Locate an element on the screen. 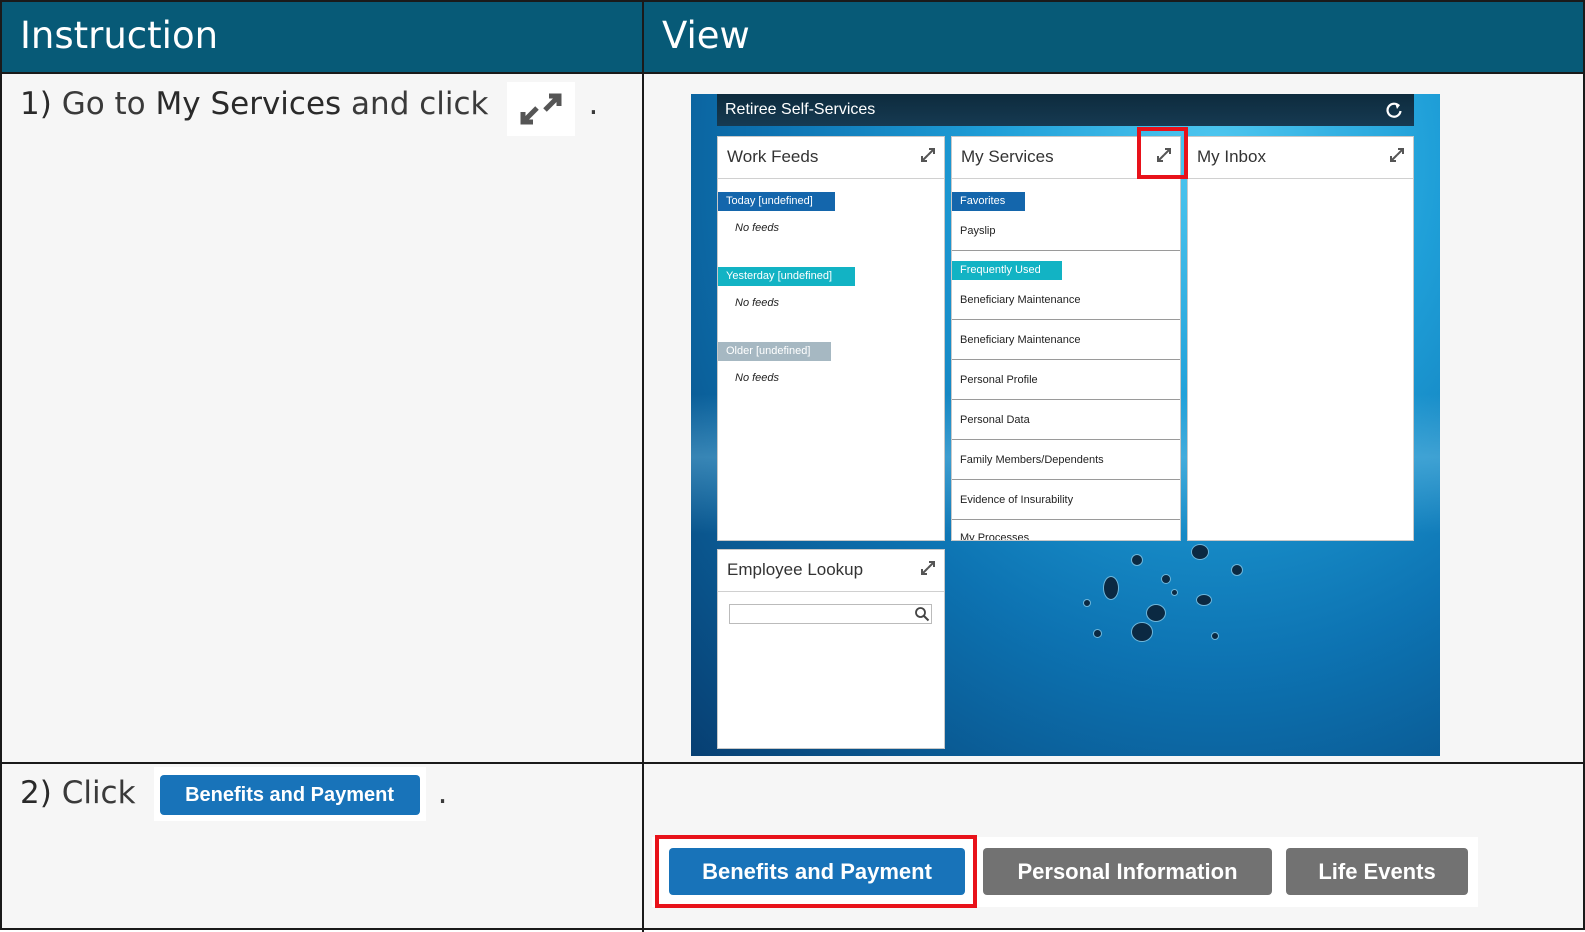 This screenshot has width=1585, height=932. feed-empty-today: No feeds is located at coordinates (757, 228).